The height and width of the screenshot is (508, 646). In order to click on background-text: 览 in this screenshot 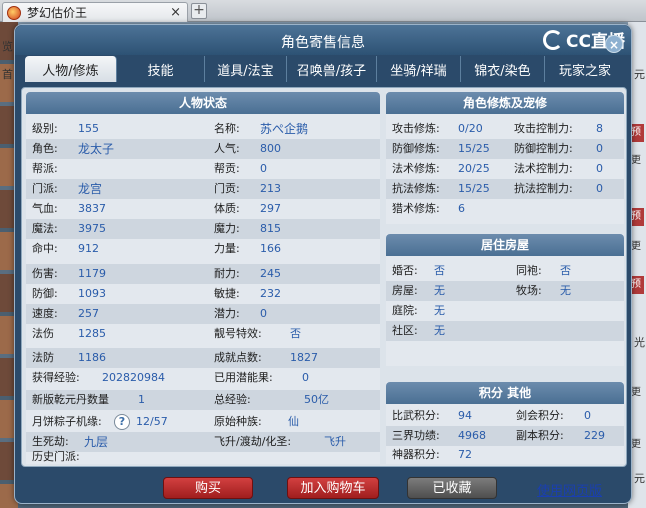, I will do `click(7, 46)`.